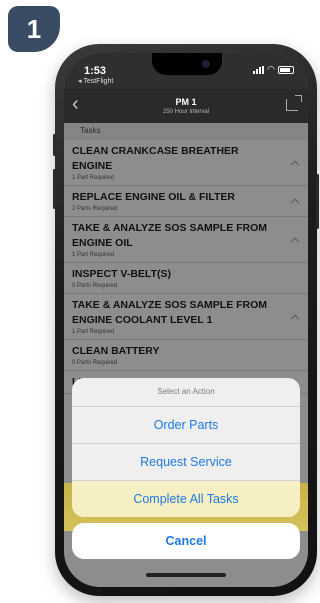  What do you see at coordinates (186, 102) in the screenshot?
I see `page-title: PM 1` at bounding box center [186, 102].